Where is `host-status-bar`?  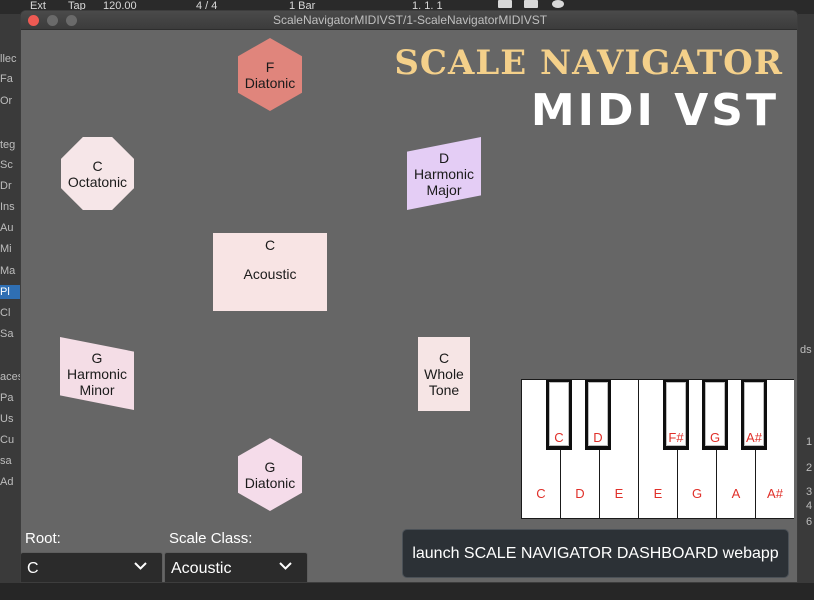
host-status-bar is located at coordinates (407, 591).